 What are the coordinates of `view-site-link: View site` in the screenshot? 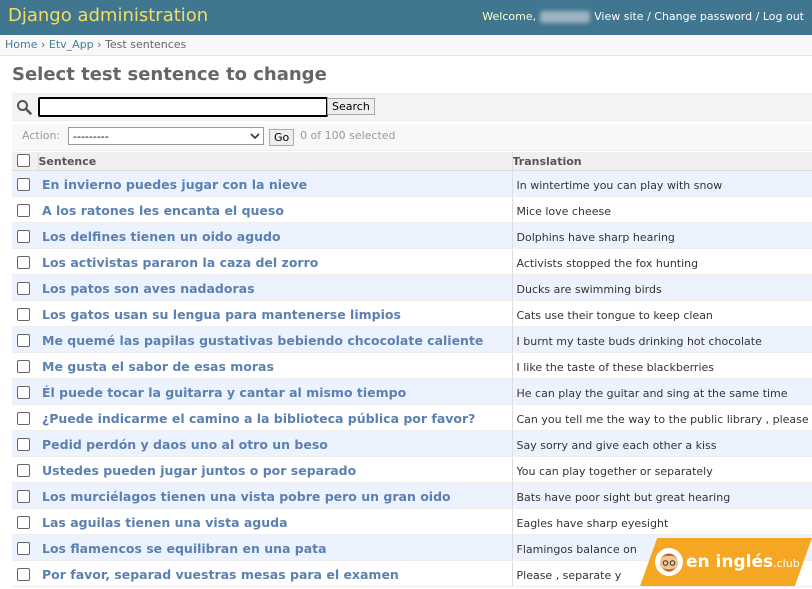 It's located at (618, 16).